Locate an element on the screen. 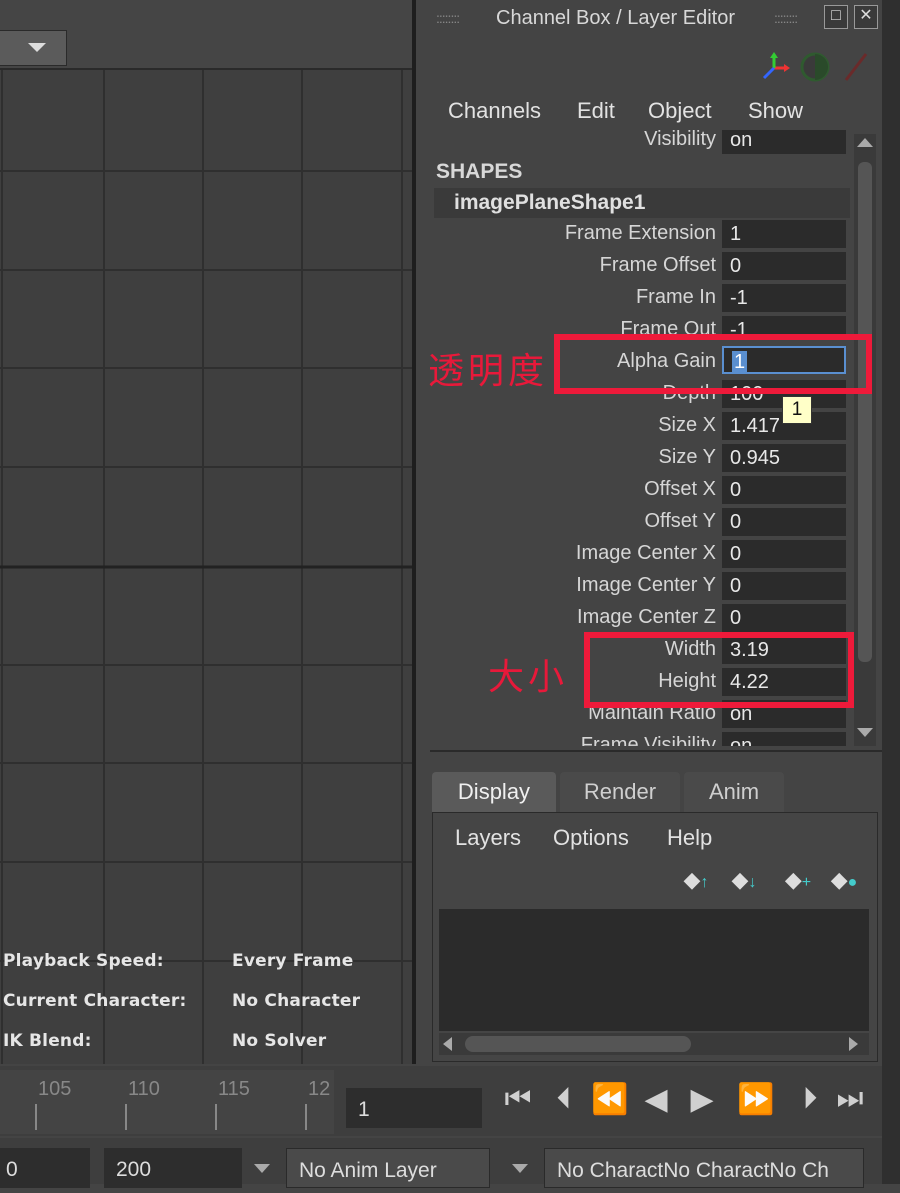 The width and height of the screenshot is (900, 1193). layer-hscrollbar is located at coordinates (654, 1044).